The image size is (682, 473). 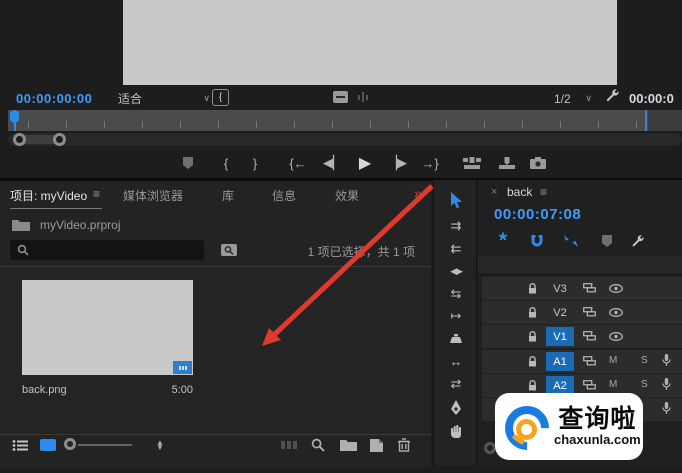 I want to click on project-file-name: myVideo.prproj, so click(x=80, y=225).